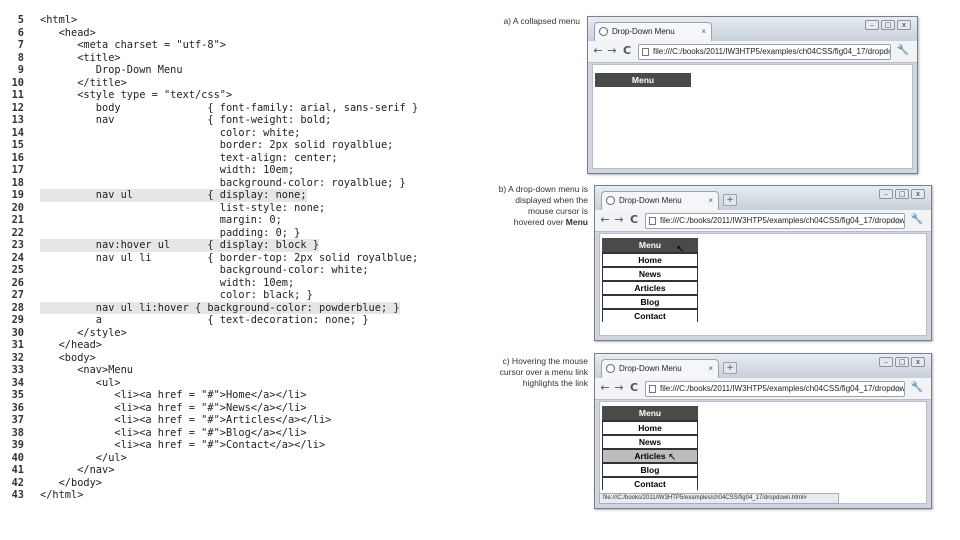 The image size is (960, 540). I want to click on menu-link-home: Home, so click(650, 427).